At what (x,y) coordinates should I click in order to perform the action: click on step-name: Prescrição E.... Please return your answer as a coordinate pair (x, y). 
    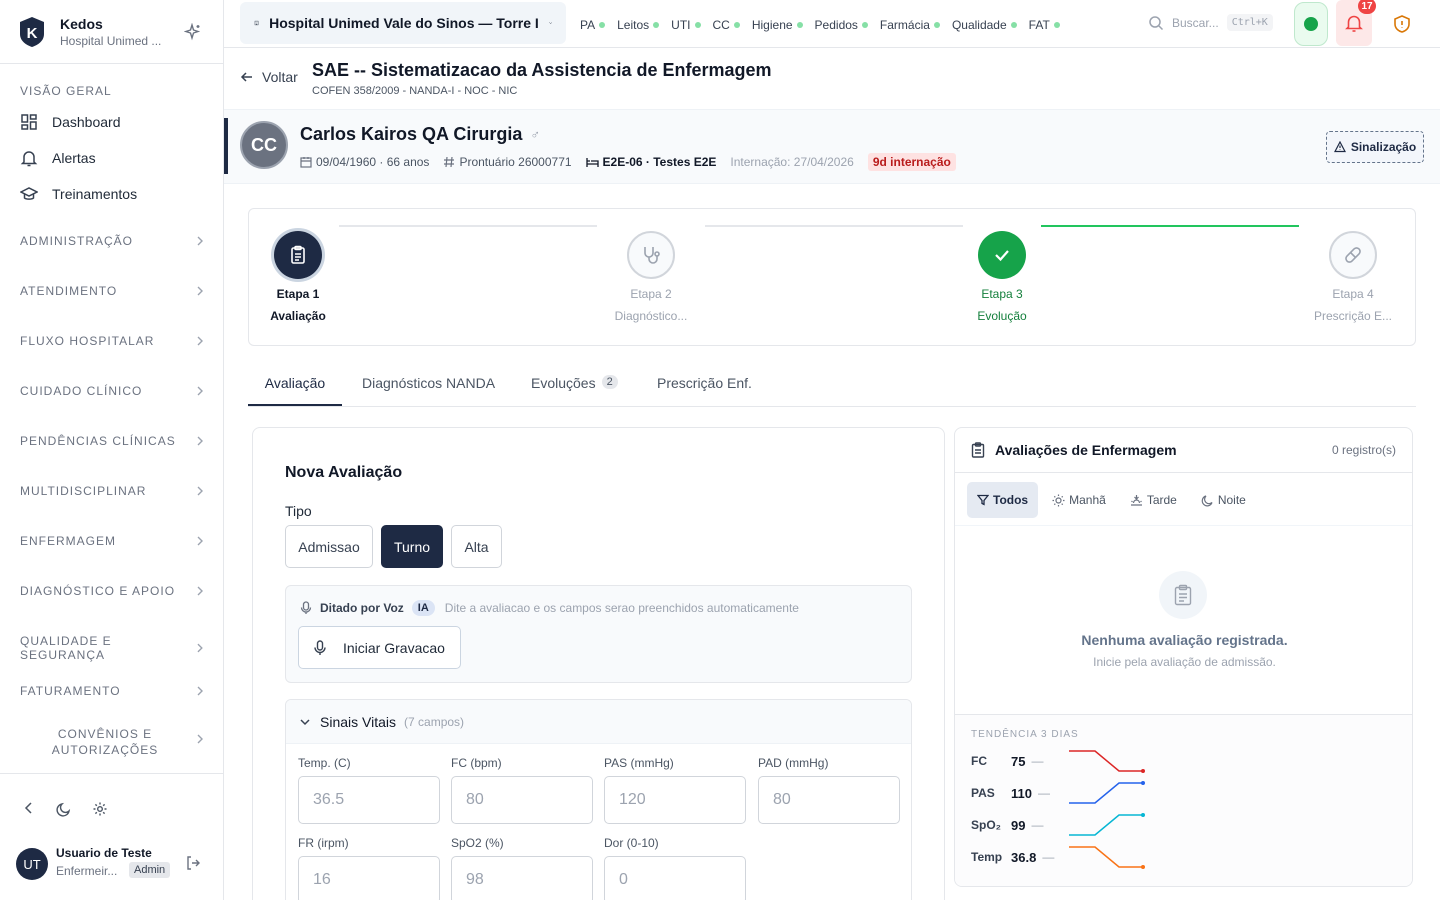
    Looking at the image, I should click on (1353, 316).